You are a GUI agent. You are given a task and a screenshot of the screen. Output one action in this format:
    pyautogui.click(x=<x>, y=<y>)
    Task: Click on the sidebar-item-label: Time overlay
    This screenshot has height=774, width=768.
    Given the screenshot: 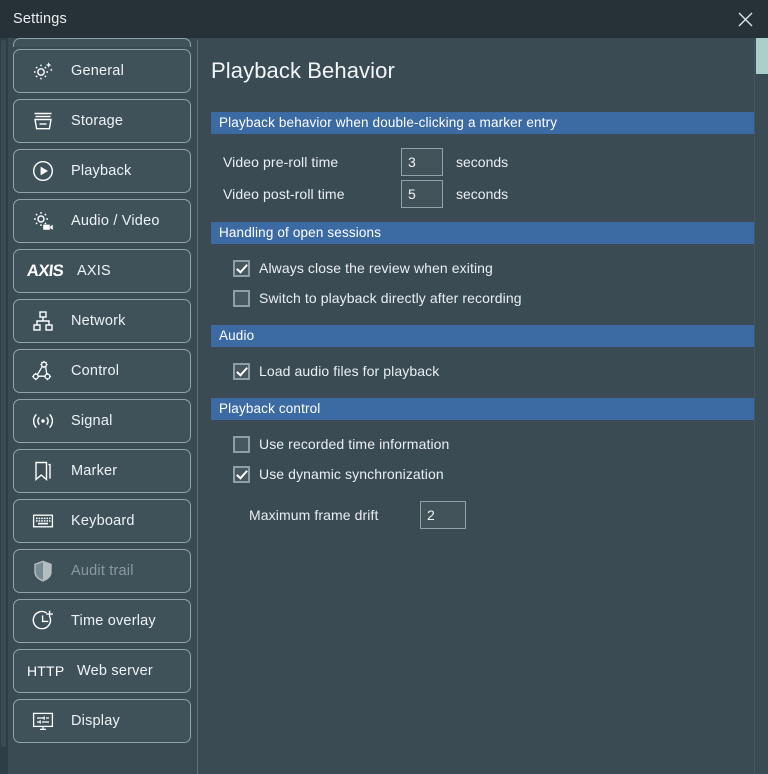 What is the action you would take?
    pyautogui.click(x=113, y=621)
    